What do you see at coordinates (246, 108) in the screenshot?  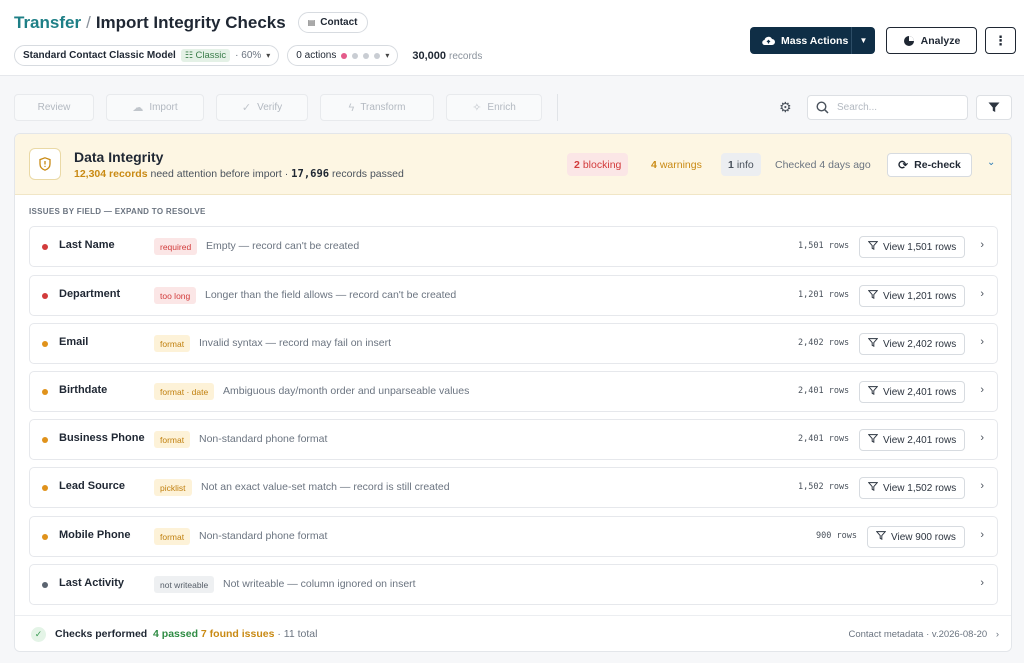 I see `check-circle-icon: ✓` at bounding box center [246, 108].